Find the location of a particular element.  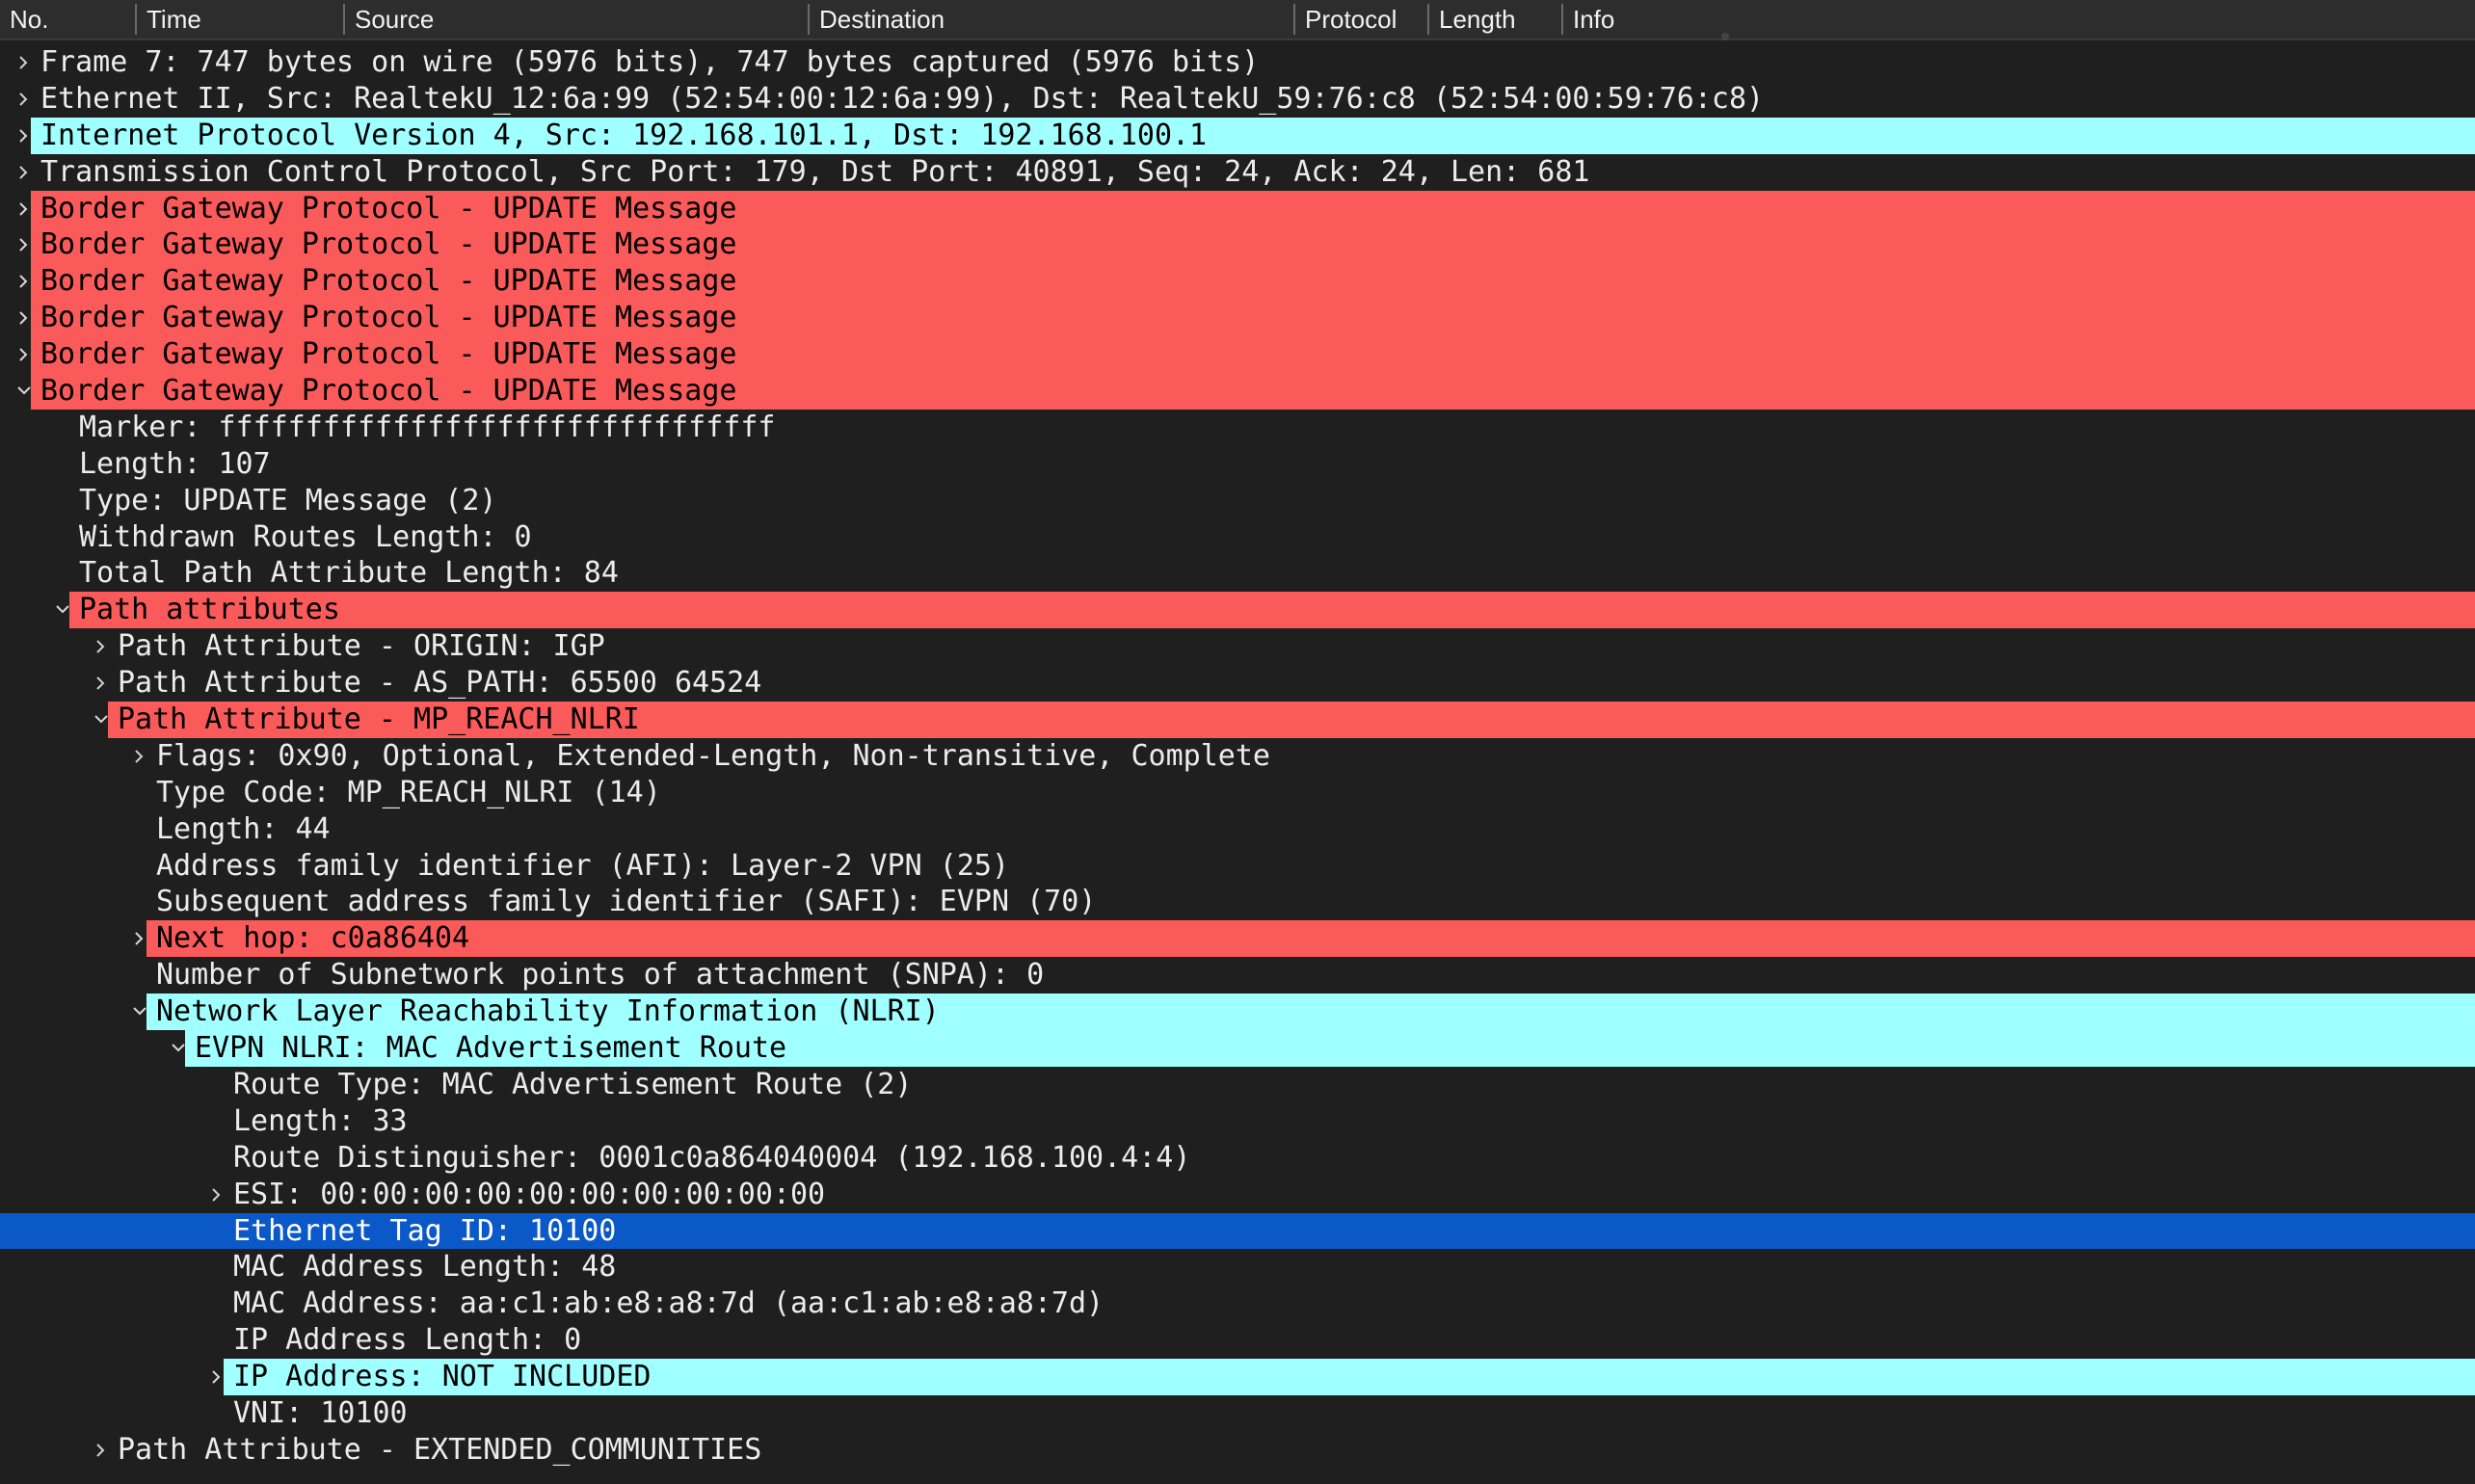

tree-row: VNI: 10100 is located at coordinates (1237, 1413).